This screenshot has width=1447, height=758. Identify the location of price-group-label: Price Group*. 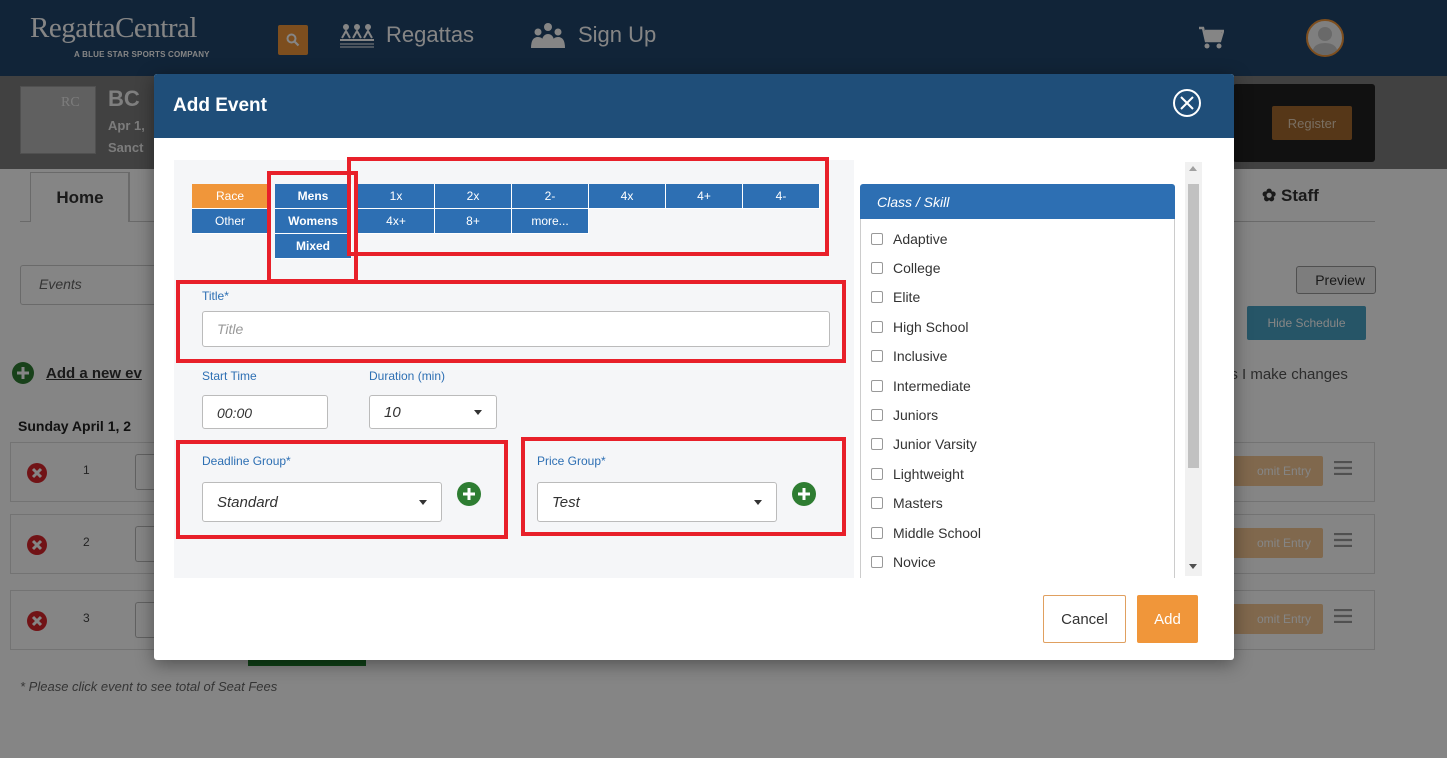
(571, 461).